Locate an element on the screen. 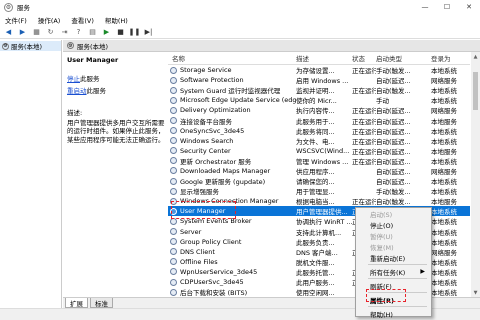 The image size is (480, 320). restart-icon: ▶| is located at coordinates (148, 32).